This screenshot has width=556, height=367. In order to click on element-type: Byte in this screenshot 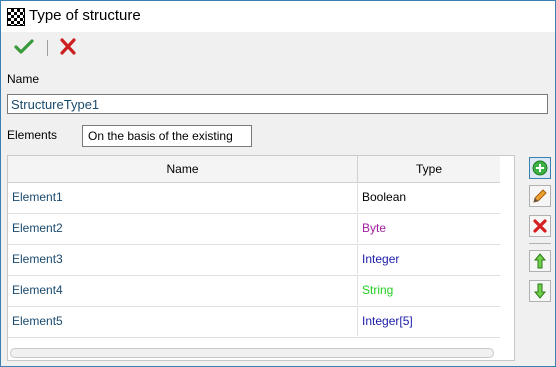, I will do `click(374, 228)`.